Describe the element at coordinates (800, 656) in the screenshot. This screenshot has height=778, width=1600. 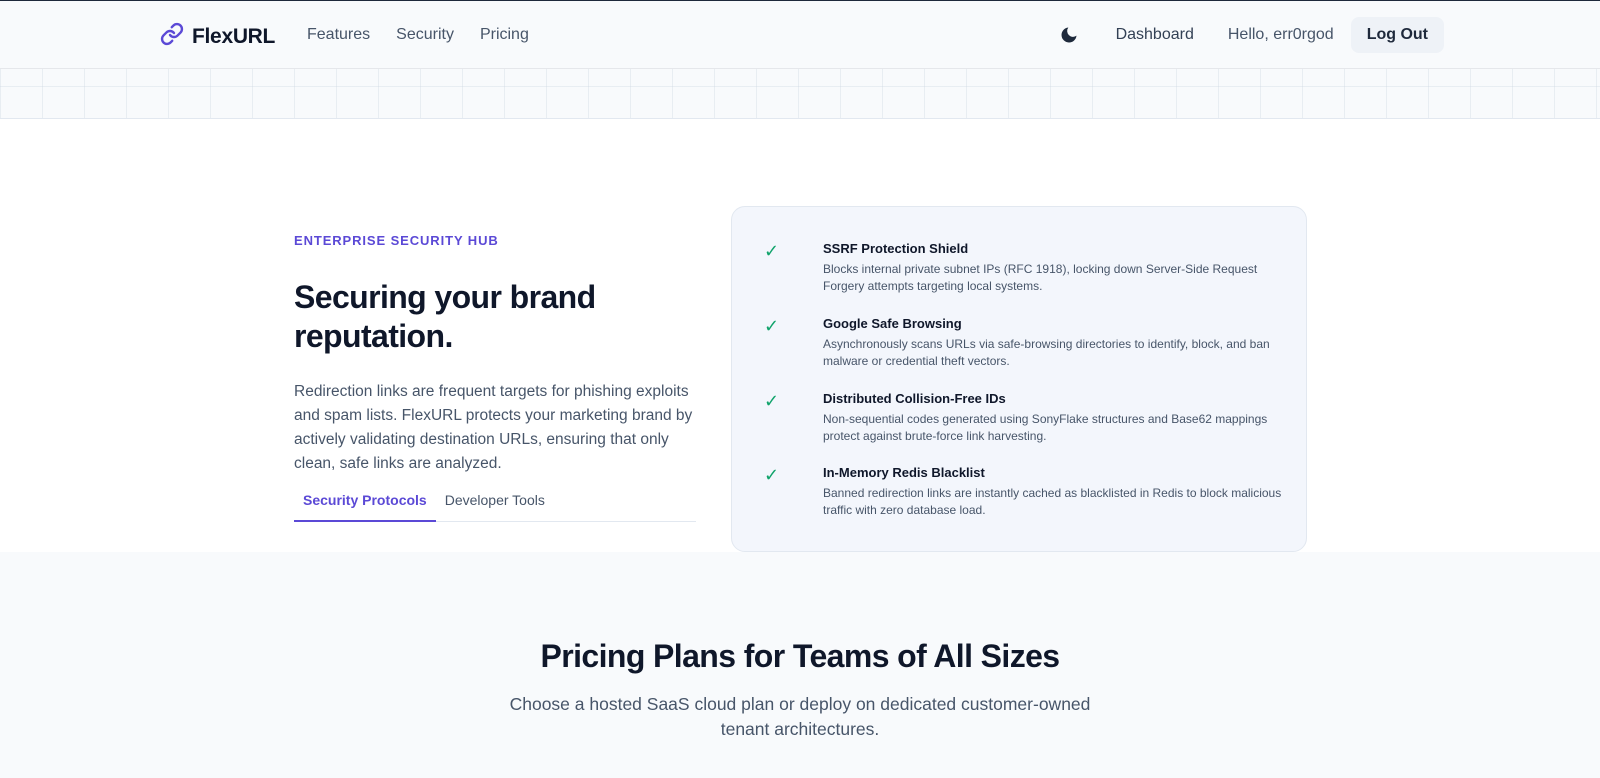
I see `pricing-title: Pricing Plans for Teams of All Sizes` at that location.